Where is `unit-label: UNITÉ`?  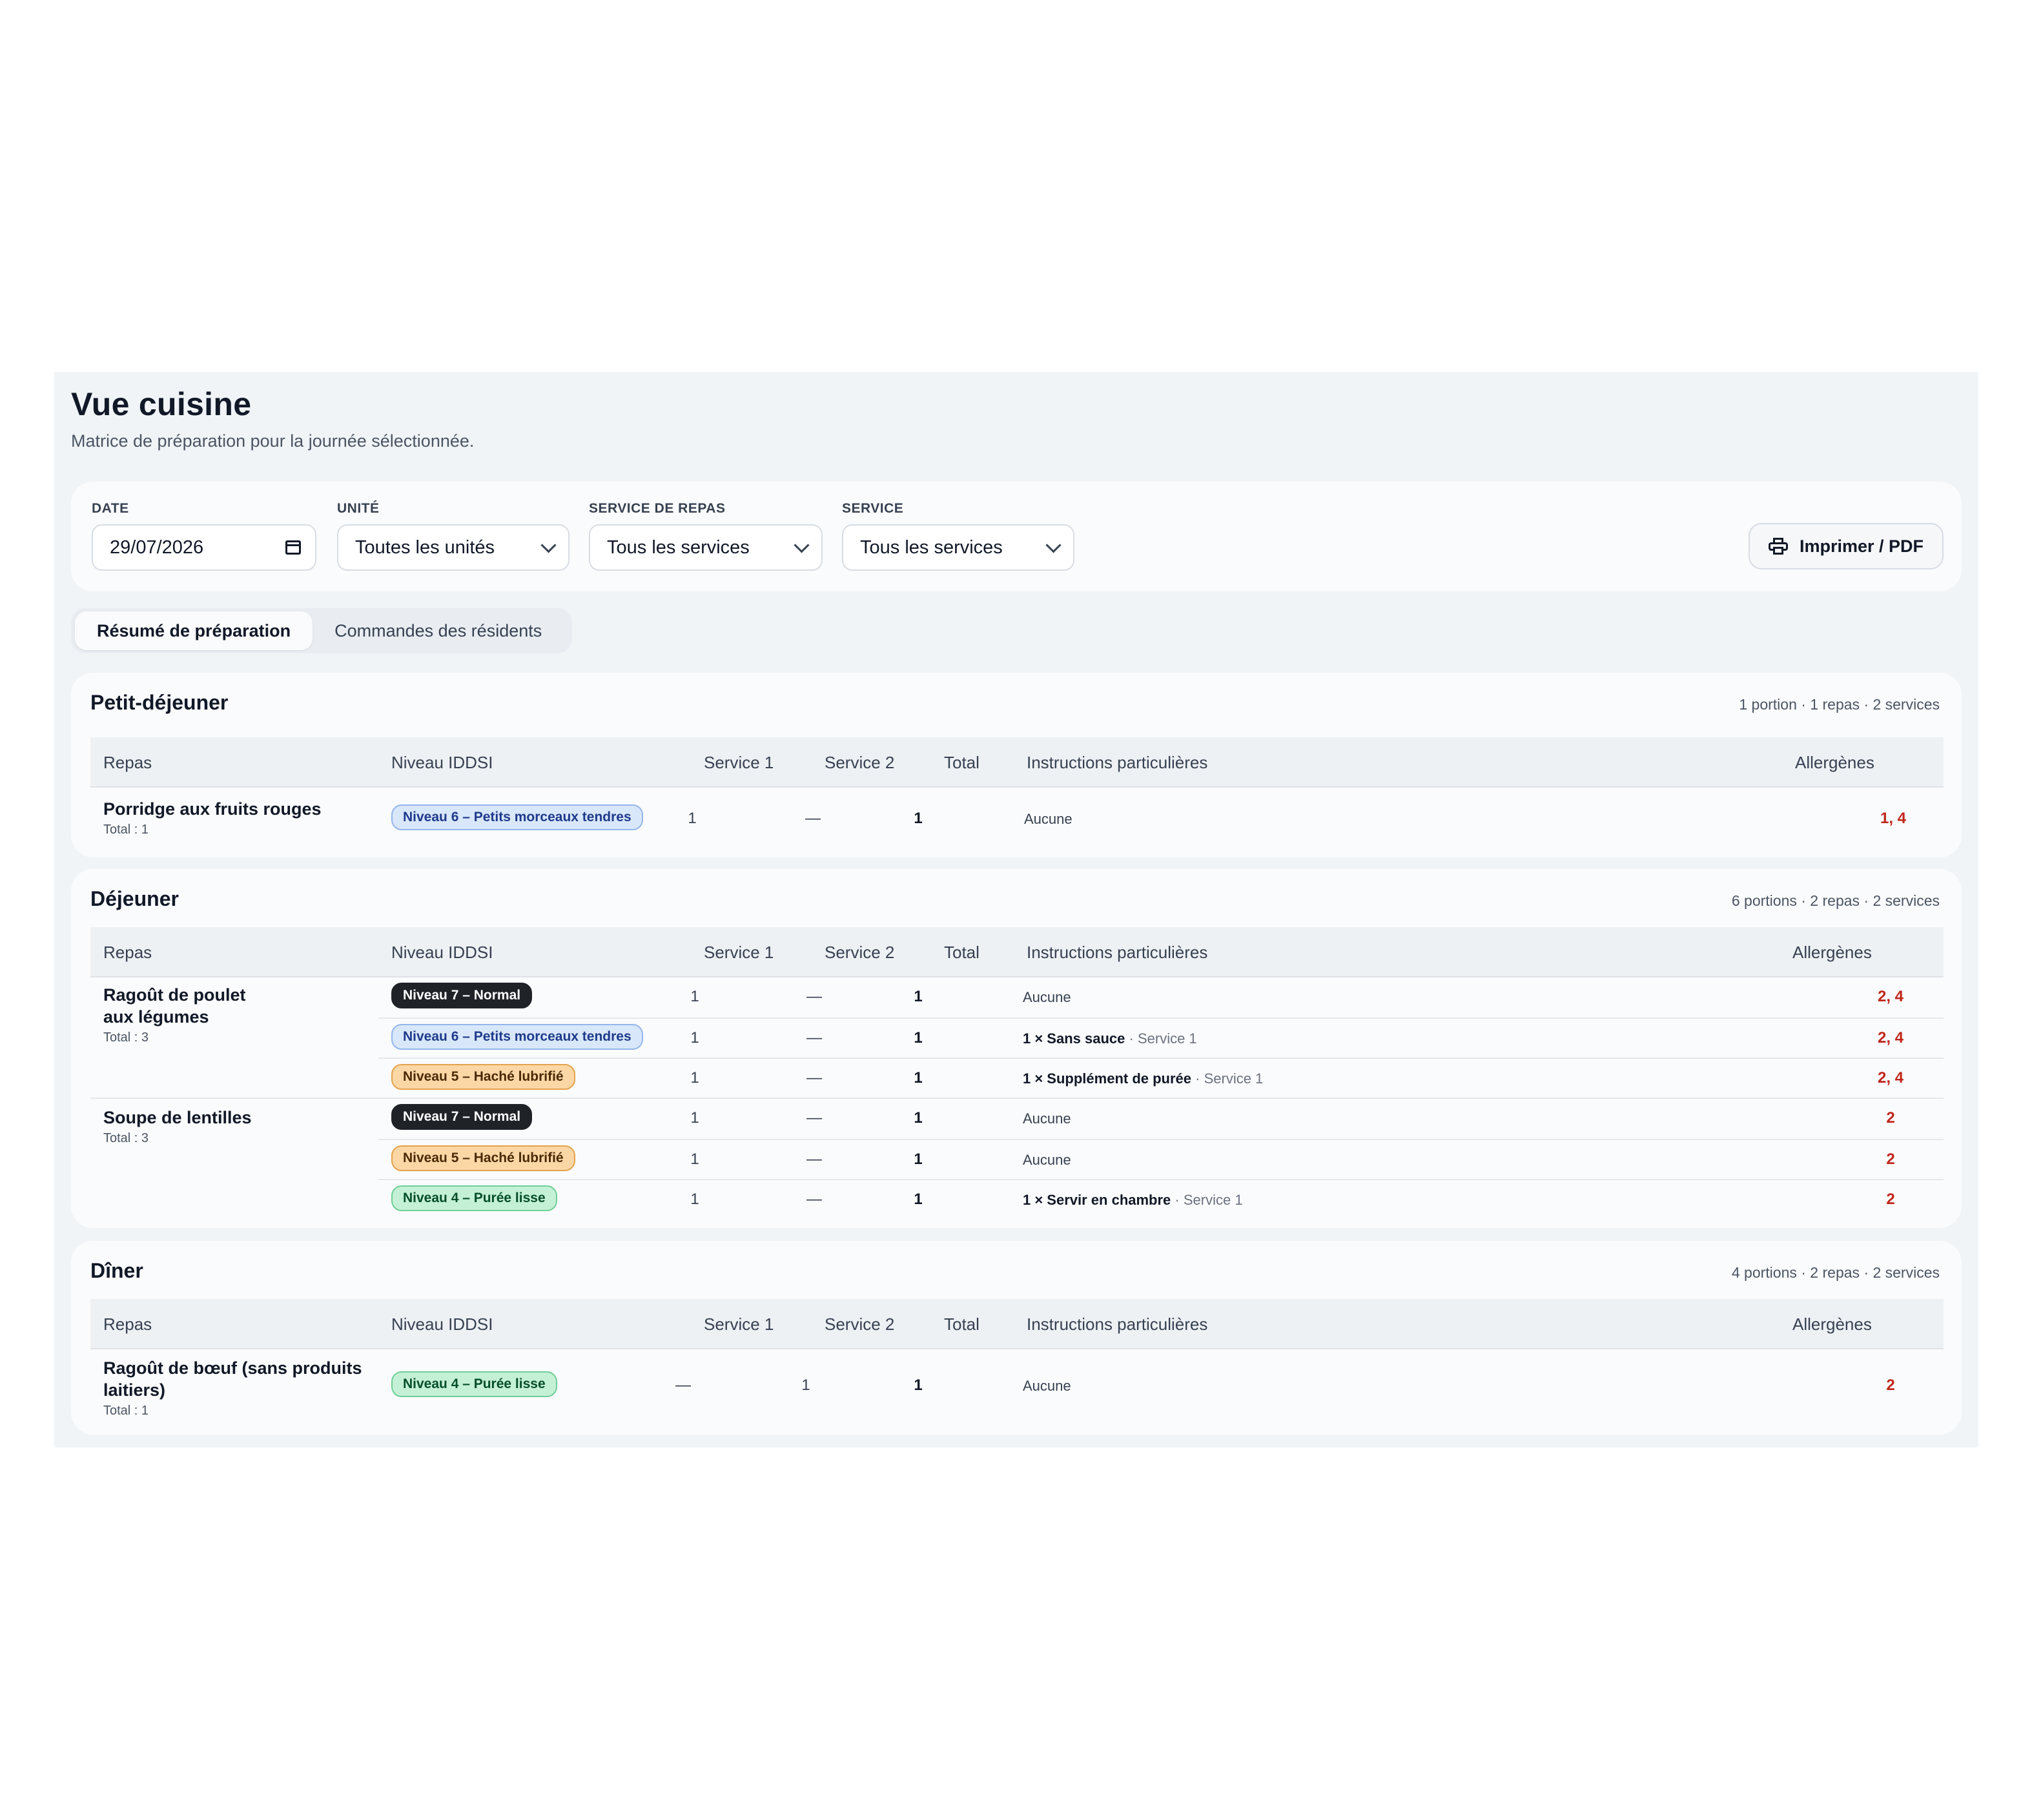 unit-label: UNITÉ is located at coordinates (358, 508).